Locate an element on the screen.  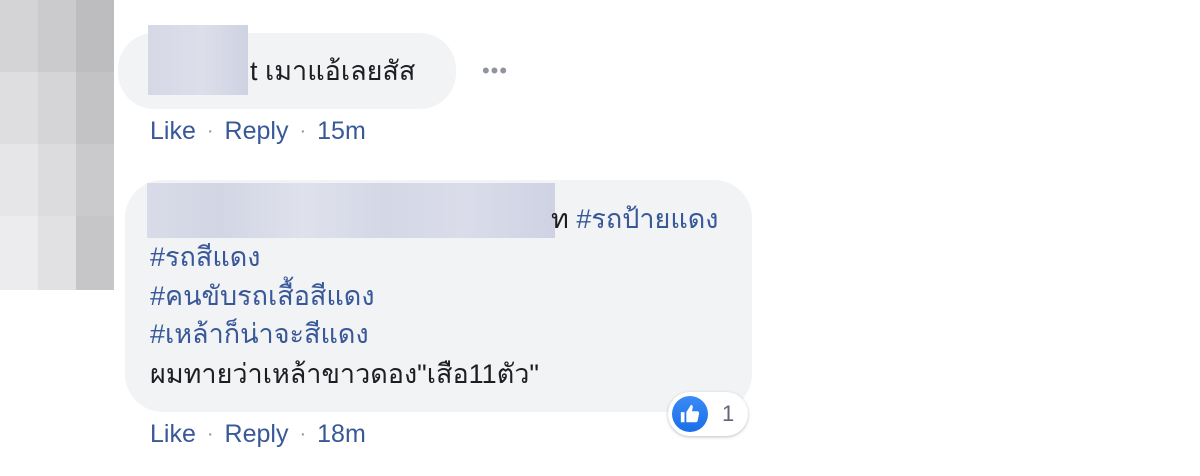
more-options-icon: ••• is located at coordinates (495, 71).